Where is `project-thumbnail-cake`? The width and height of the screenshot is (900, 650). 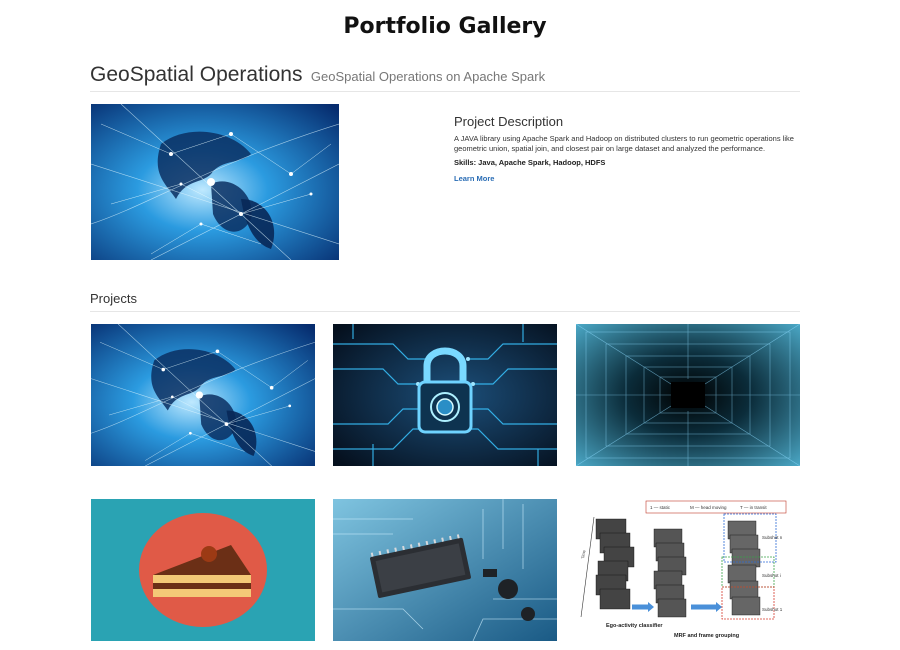
project-thumbnail-cake is located at coordinates (203, 570).